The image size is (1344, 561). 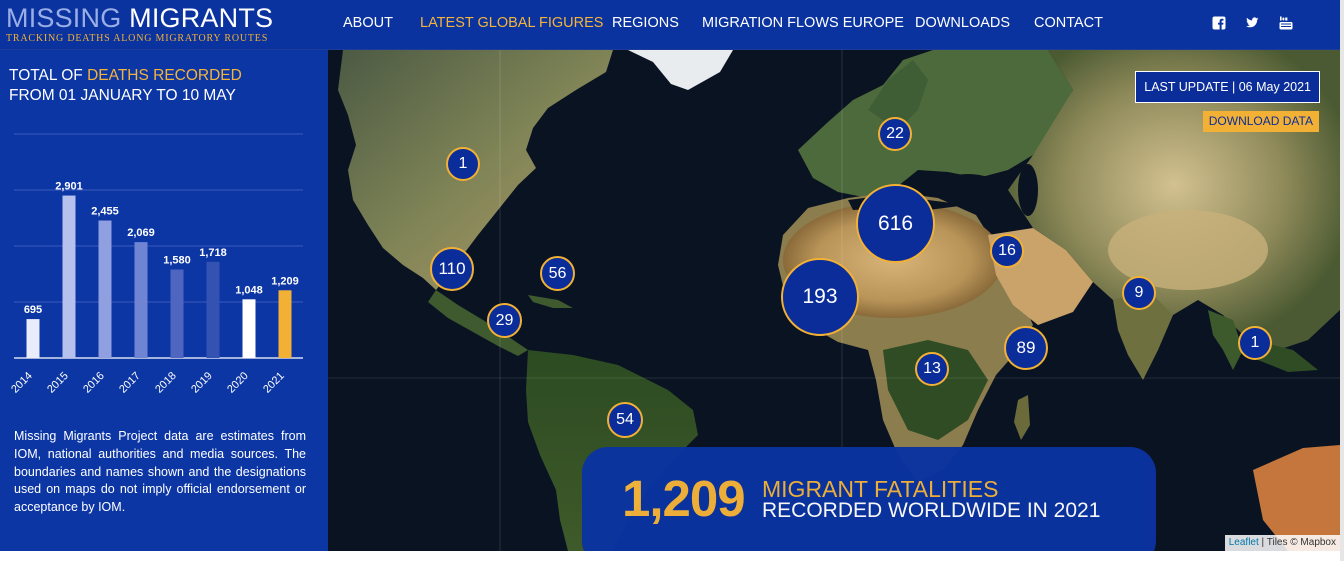 I want to click on chart-tick-label: 2015, so click(x=58, y=383).